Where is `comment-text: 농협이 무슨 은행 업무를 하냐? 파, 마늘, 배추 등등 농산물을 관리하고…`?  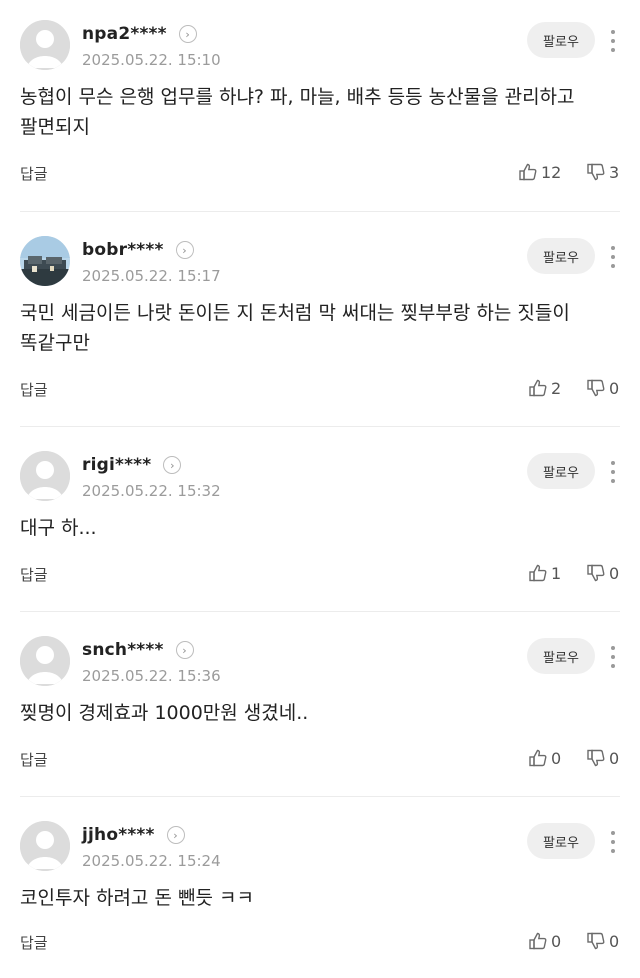 comment-text: 농협이 무슨 은행 업무를 하냐? 파, 마늘, 배추 등등 농산물을 관리하고… is located at coordinates (297, 112).